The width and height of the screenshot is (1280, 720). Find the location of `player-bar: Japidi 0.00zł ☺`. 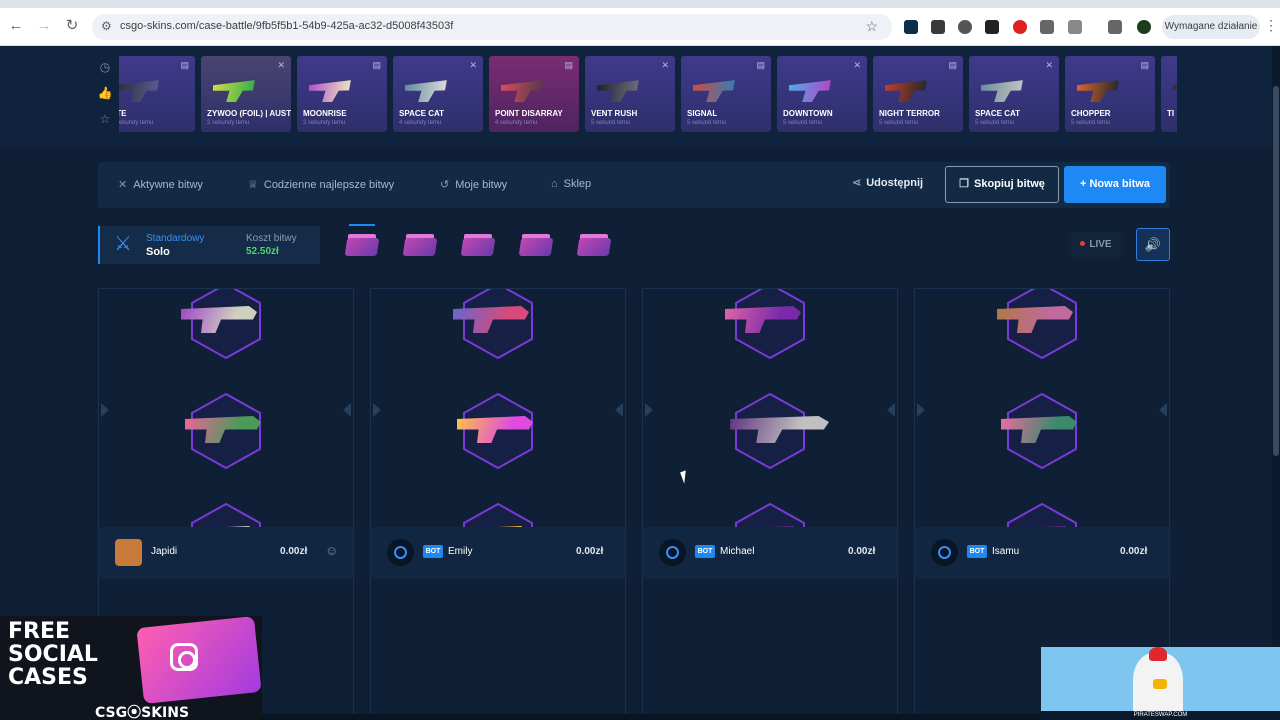

player-bar: Japidi 0.00zł ☺ is located at coordinates (226, 553).